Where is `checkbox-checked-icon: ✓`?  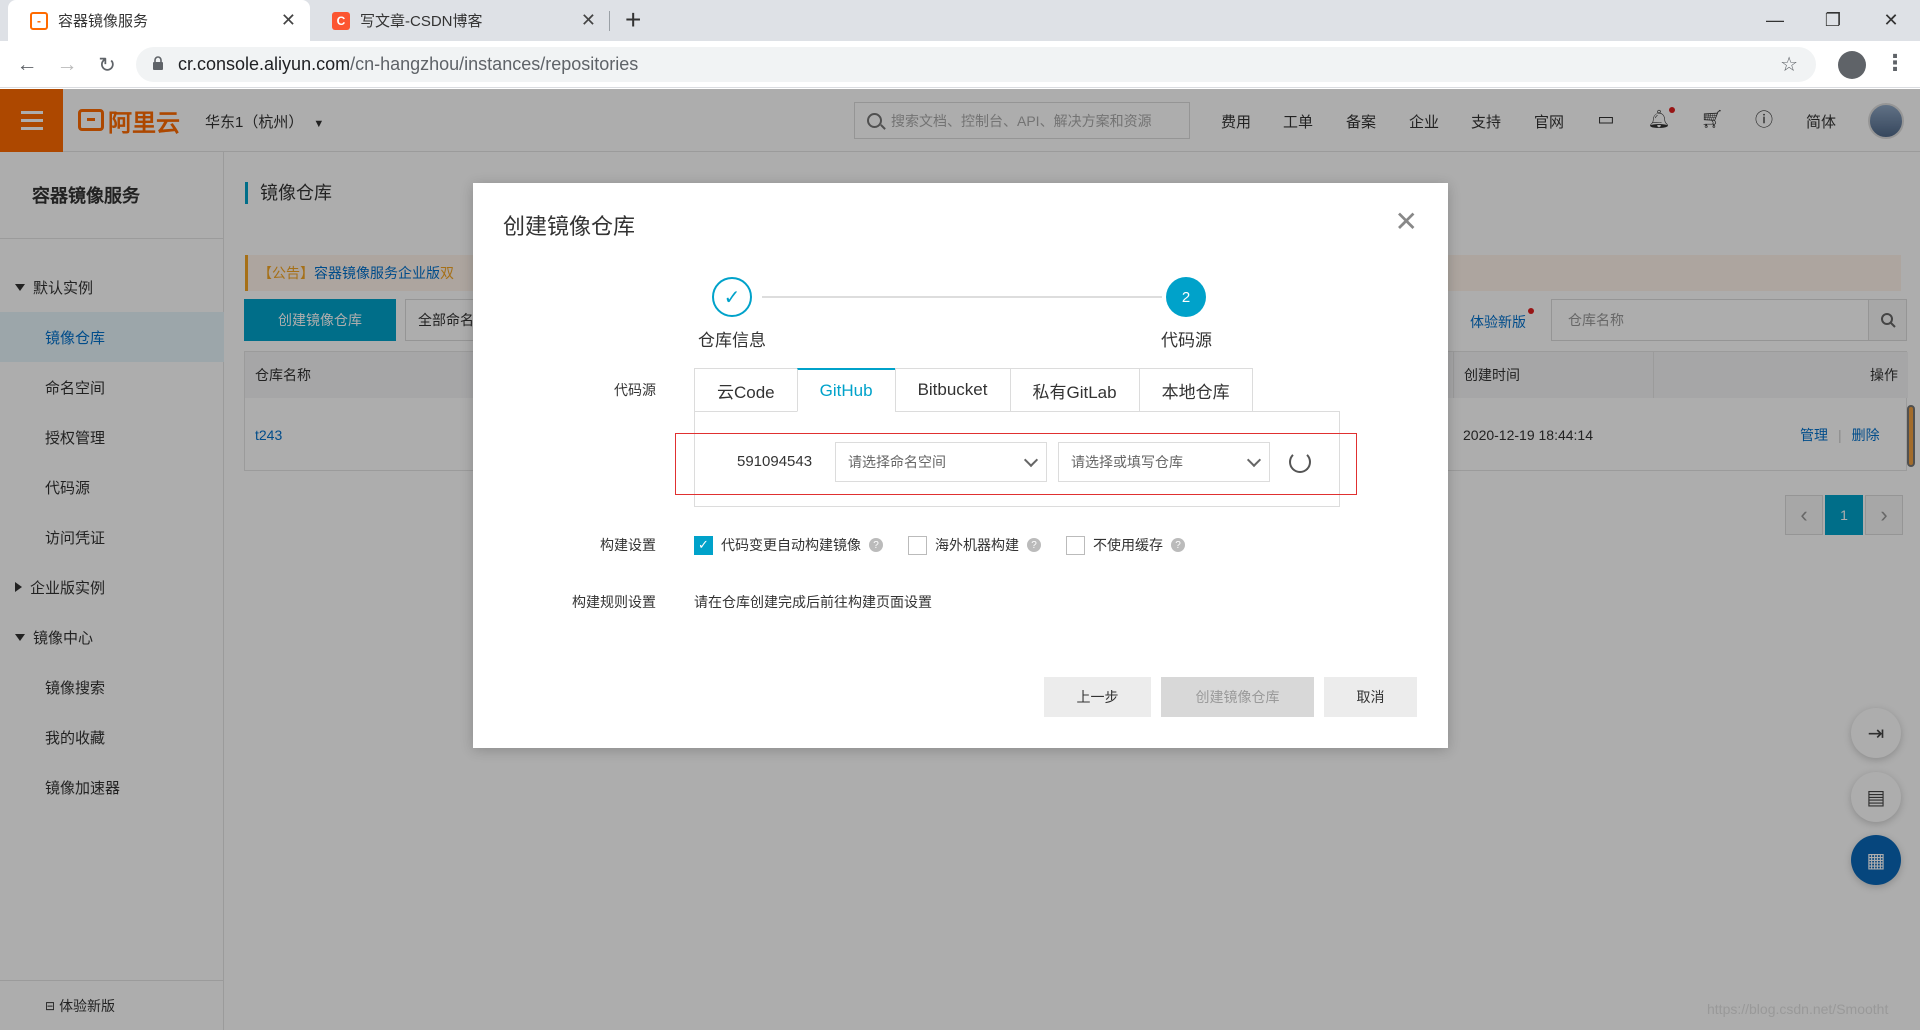 checkbox-checked-icon: ✓ is located at coordinates (703, 545).